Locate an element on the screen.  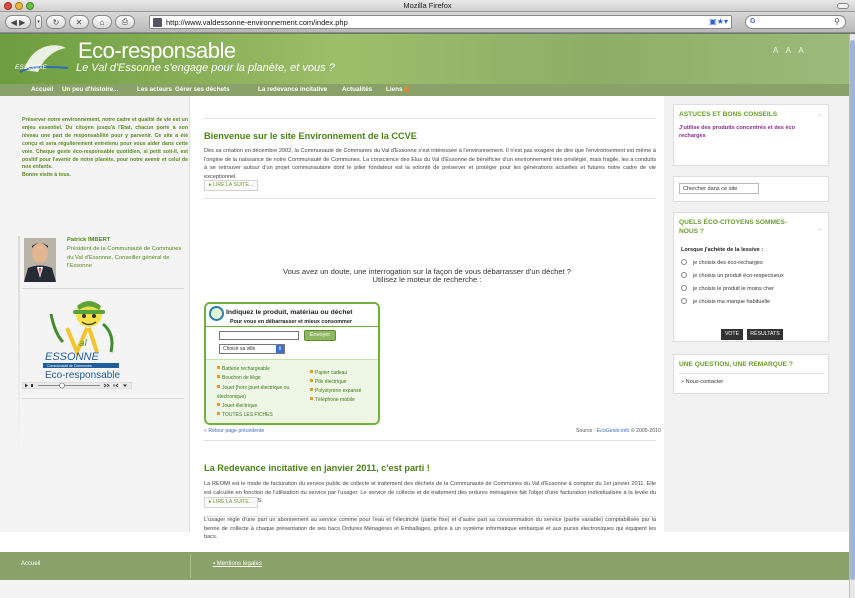
legal-notice-label: Mentions légales is located at coordinates (239, 564).